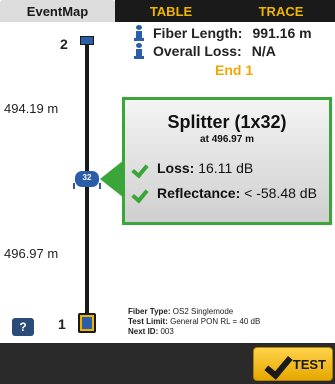  I want to click on fiber-summary: Fiber Length: 991.16 m Overall Loss: N/A, so click(233, 42).